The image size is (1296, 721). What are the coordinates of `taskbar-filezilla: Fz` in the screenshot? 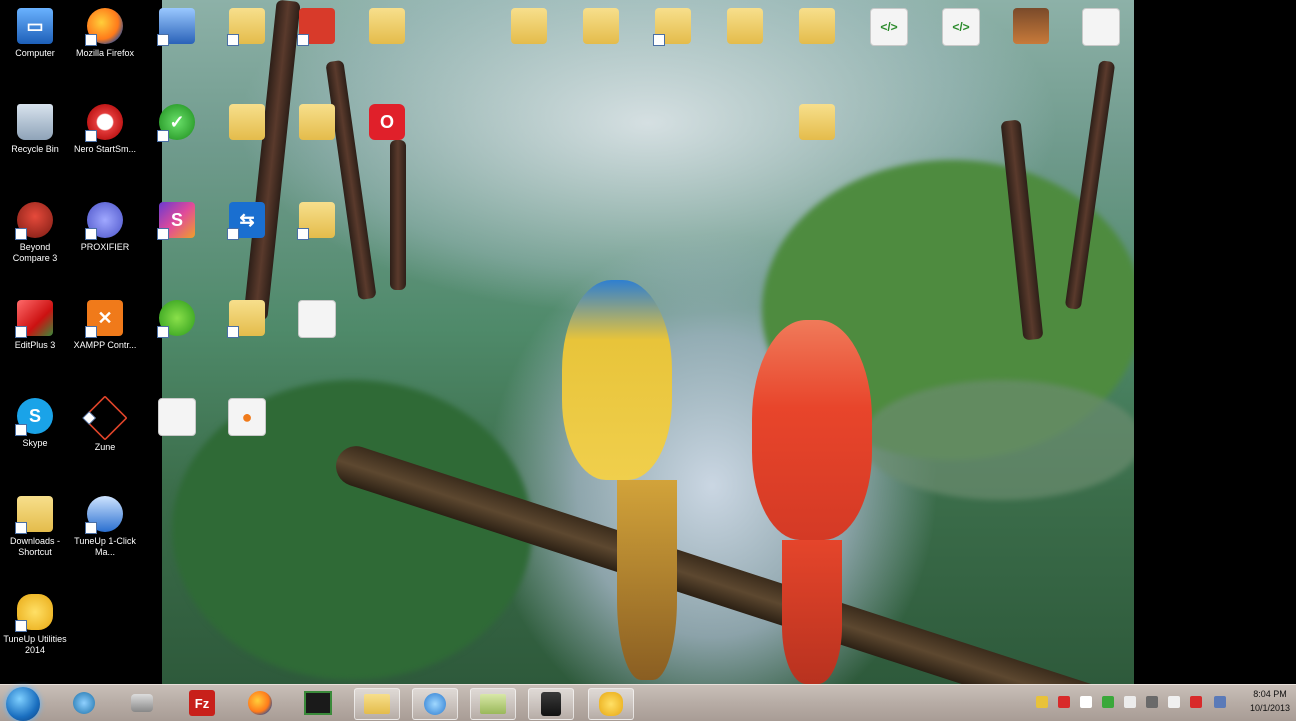 It's located at (202, 703).